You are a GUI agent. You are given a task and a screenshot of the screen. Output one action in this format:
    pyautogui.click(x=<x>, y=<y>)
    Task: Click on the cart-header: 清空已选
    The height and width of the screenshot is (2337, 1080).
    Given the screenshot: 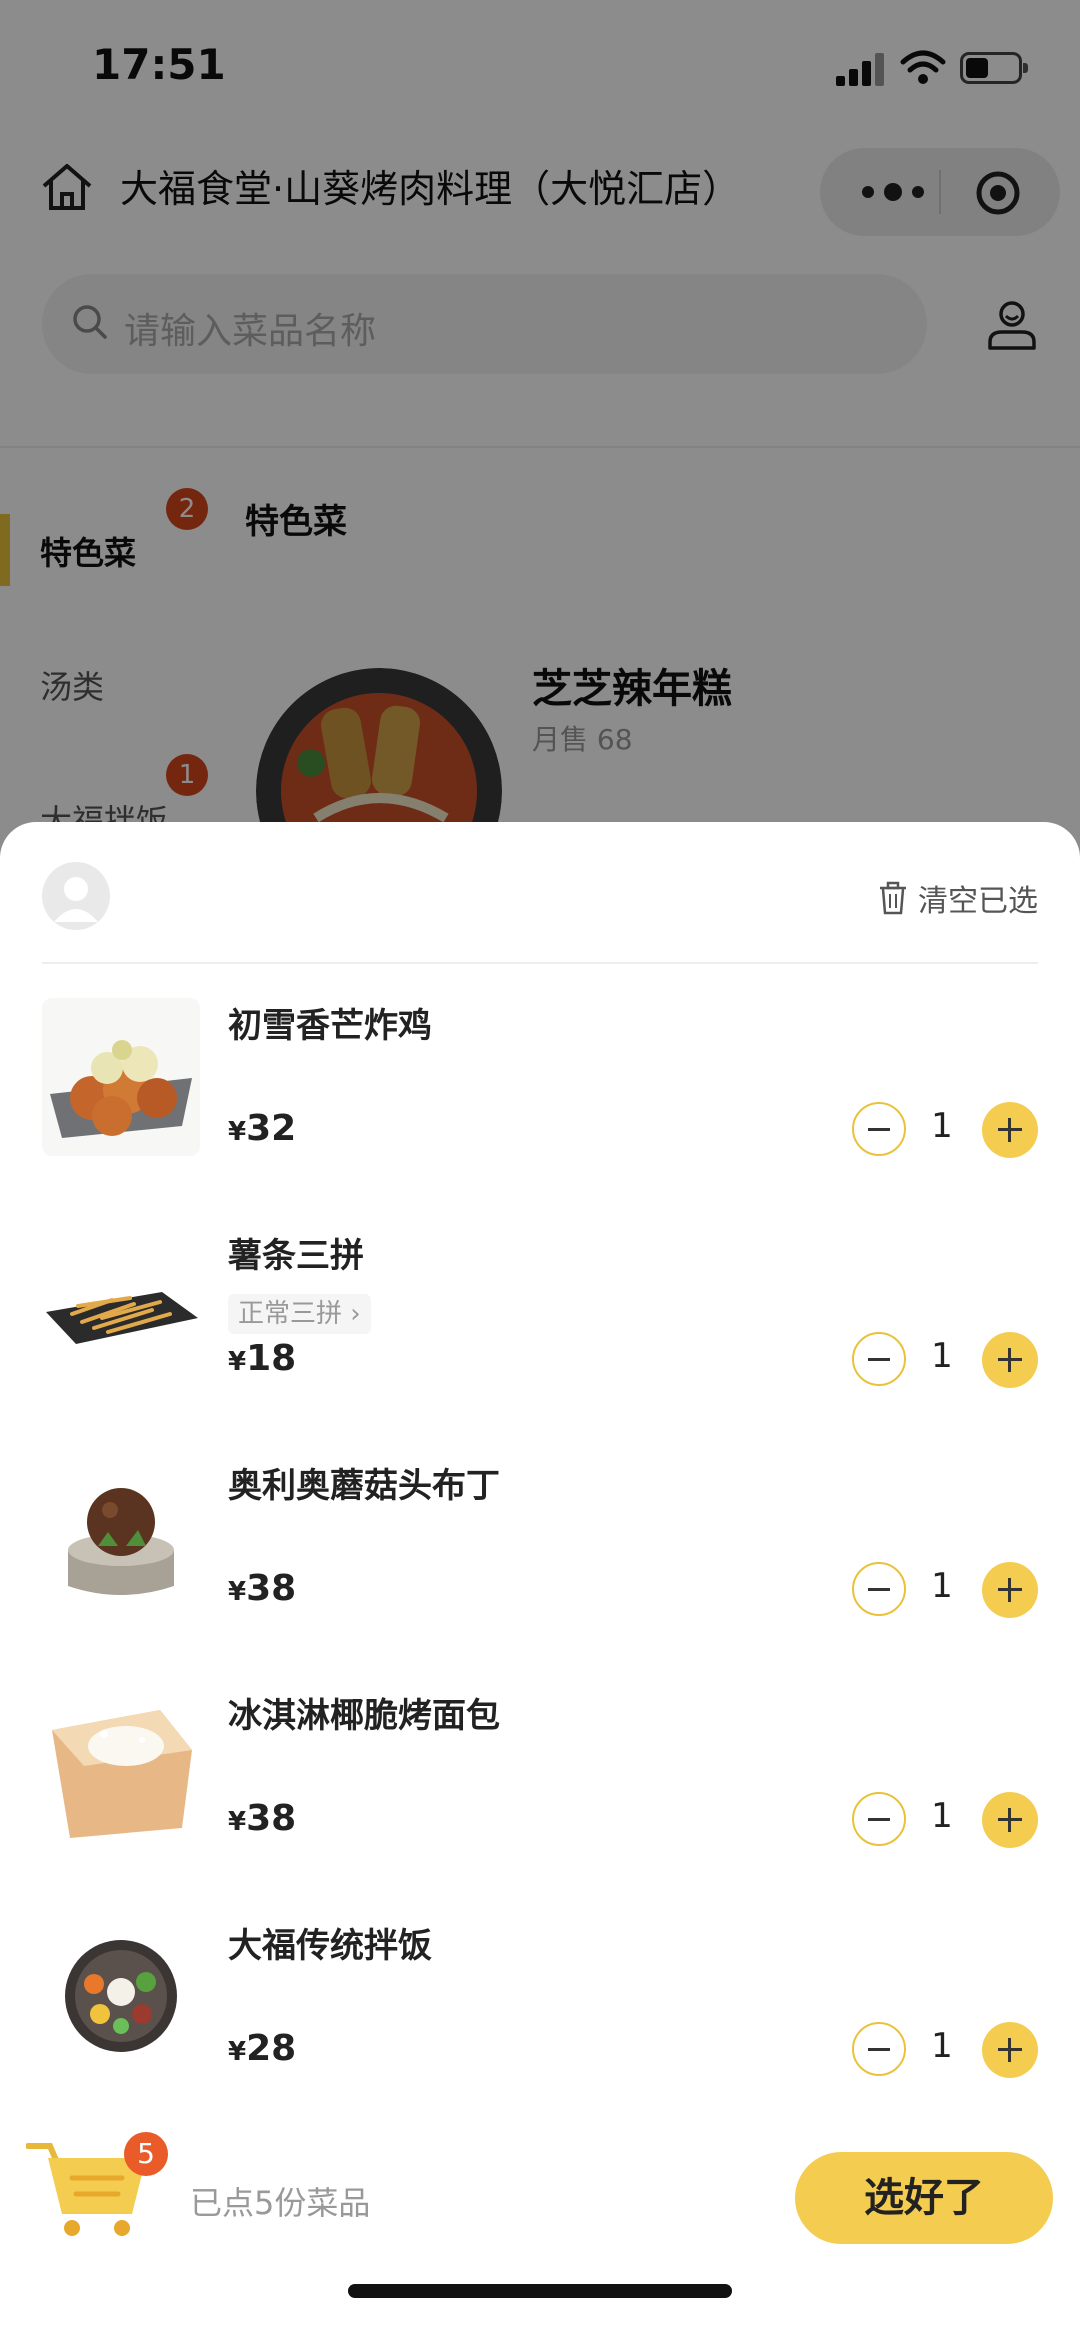 What is the action you would take?
    pyautogui.click(x=540, y=893)
    